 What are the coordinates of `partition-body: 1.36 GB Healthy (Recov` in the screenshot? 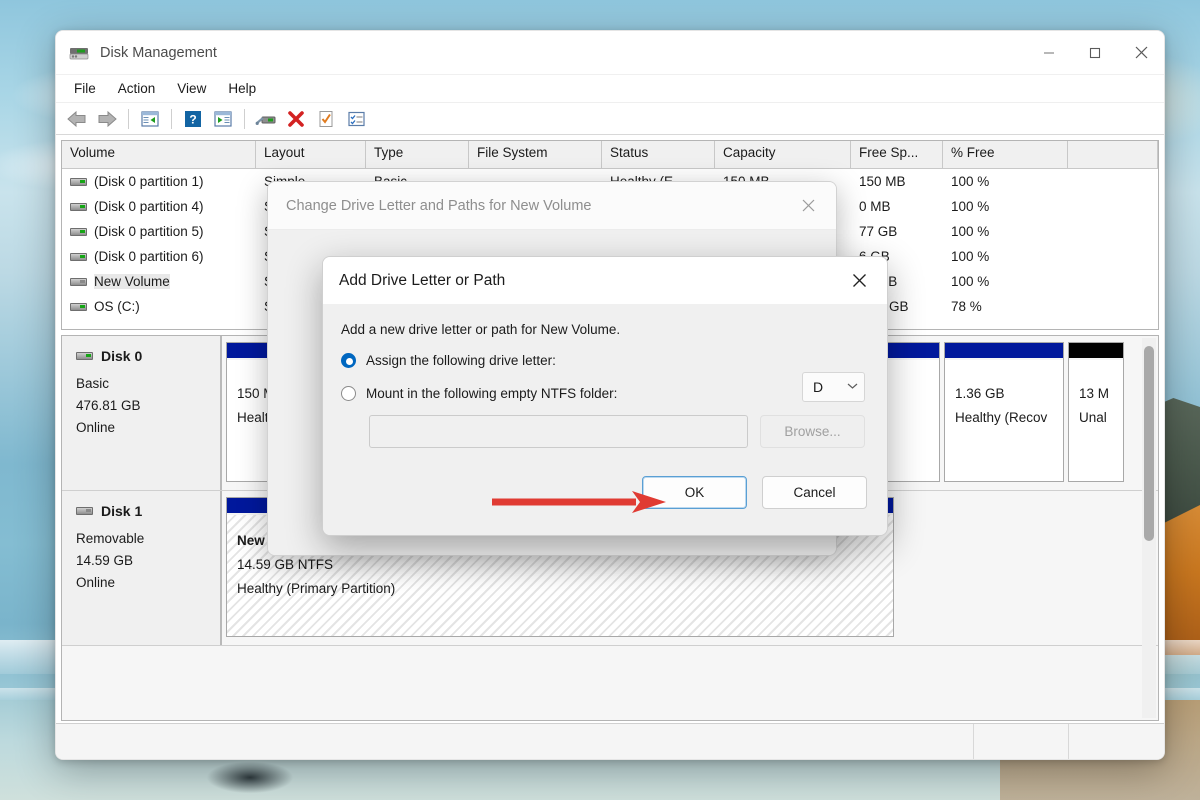 It's located at (1004, 420).